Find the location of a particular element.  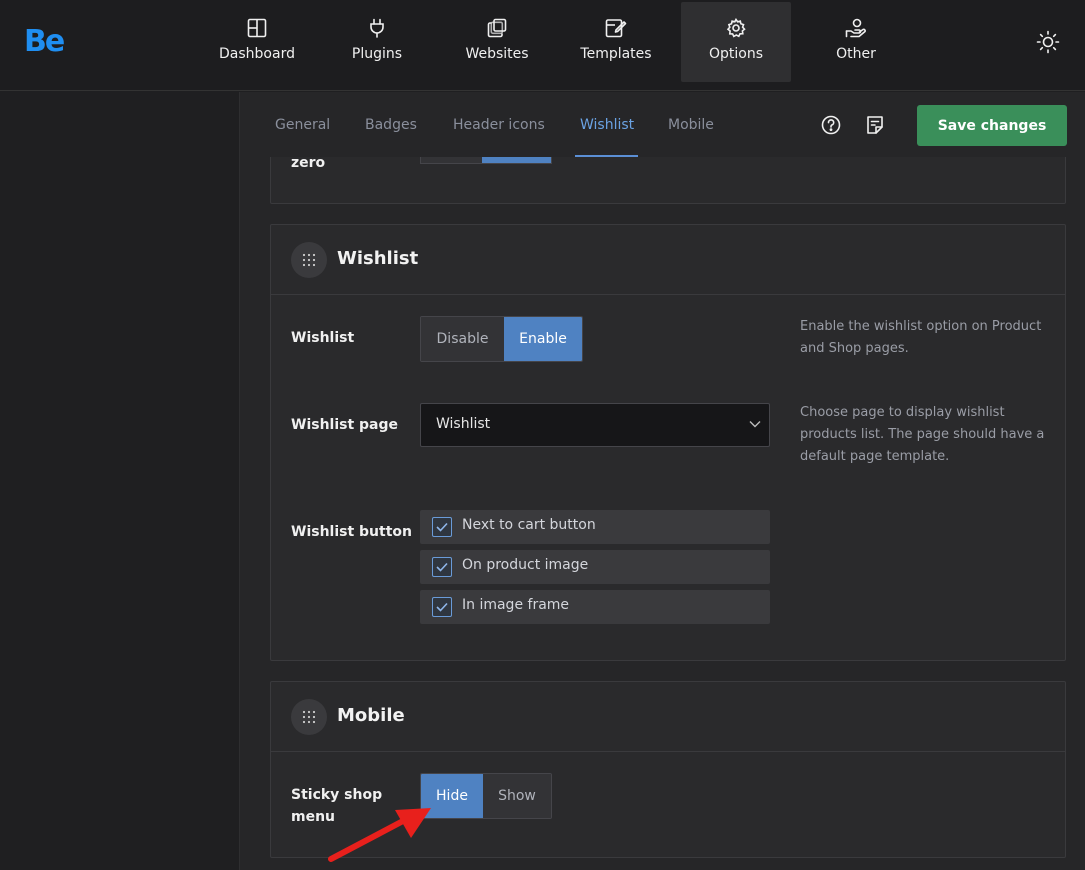

tab-mobile: Mobile is located at coordinates (691, 125).